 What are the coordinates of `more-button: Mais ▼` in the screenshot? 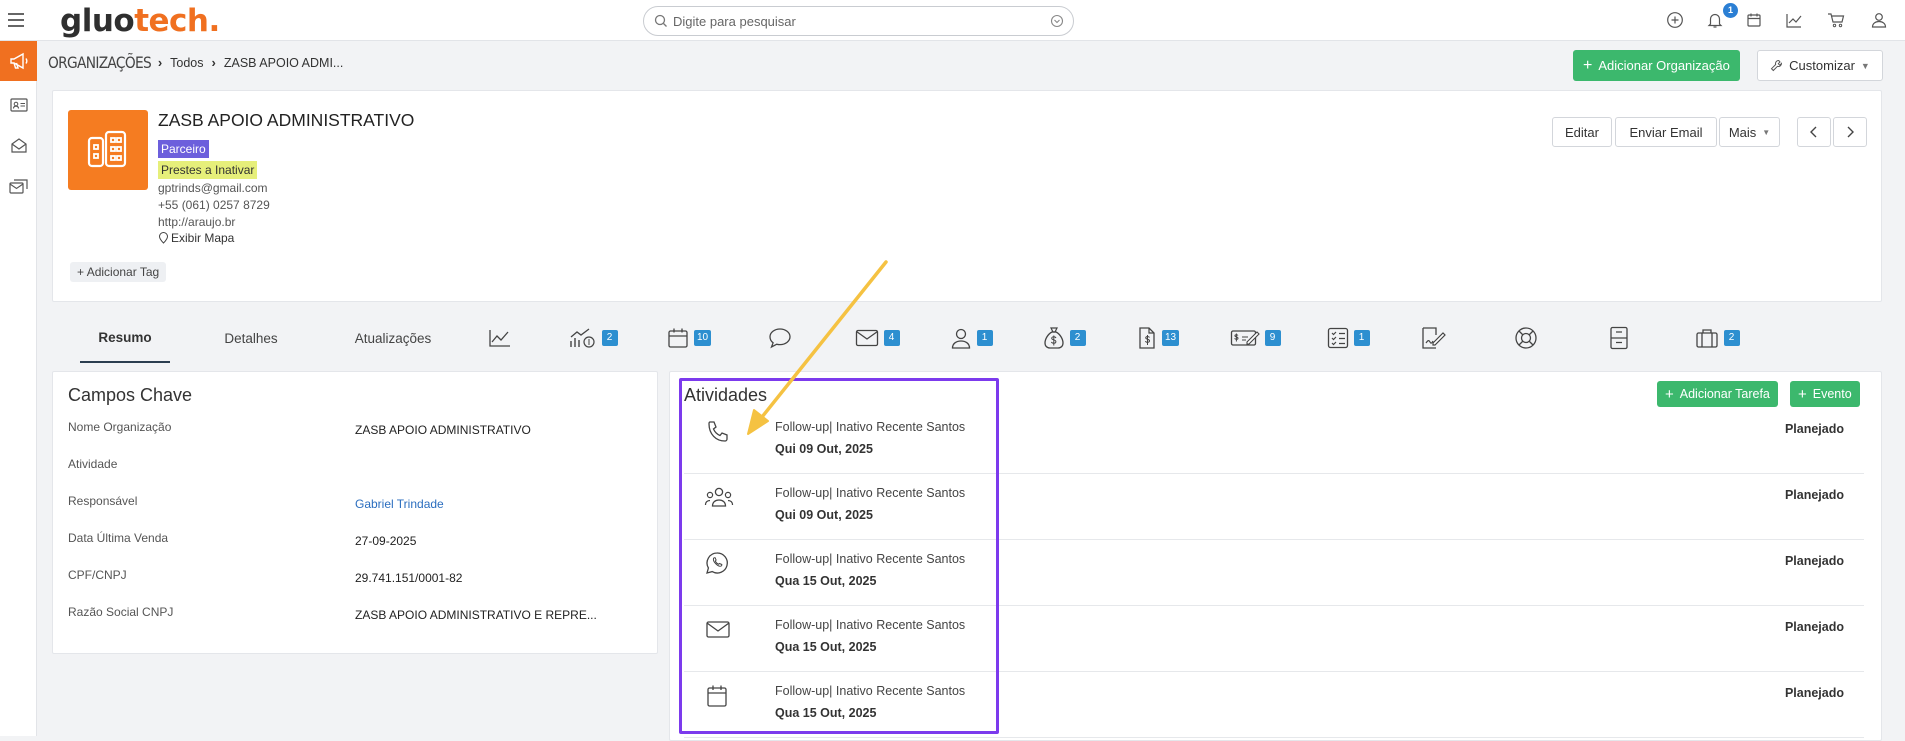 It's located at (1749, 132).